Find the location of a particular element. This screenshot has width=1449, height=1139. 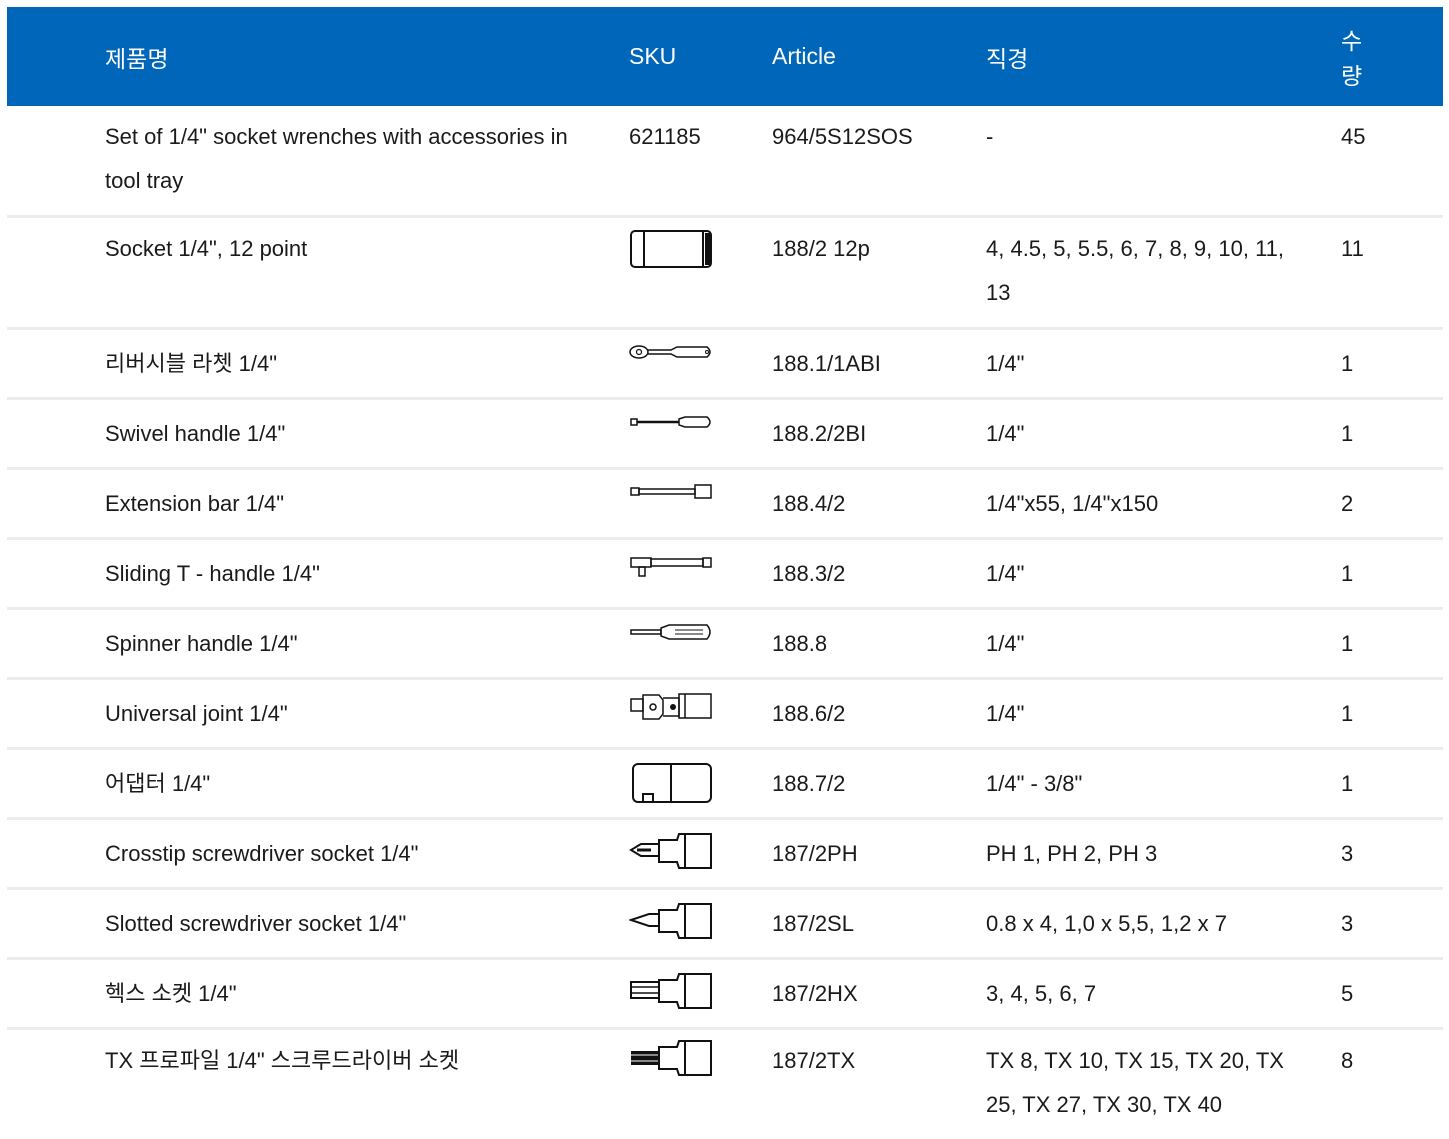

t-handle-icon is located at coordinates (671, 574).